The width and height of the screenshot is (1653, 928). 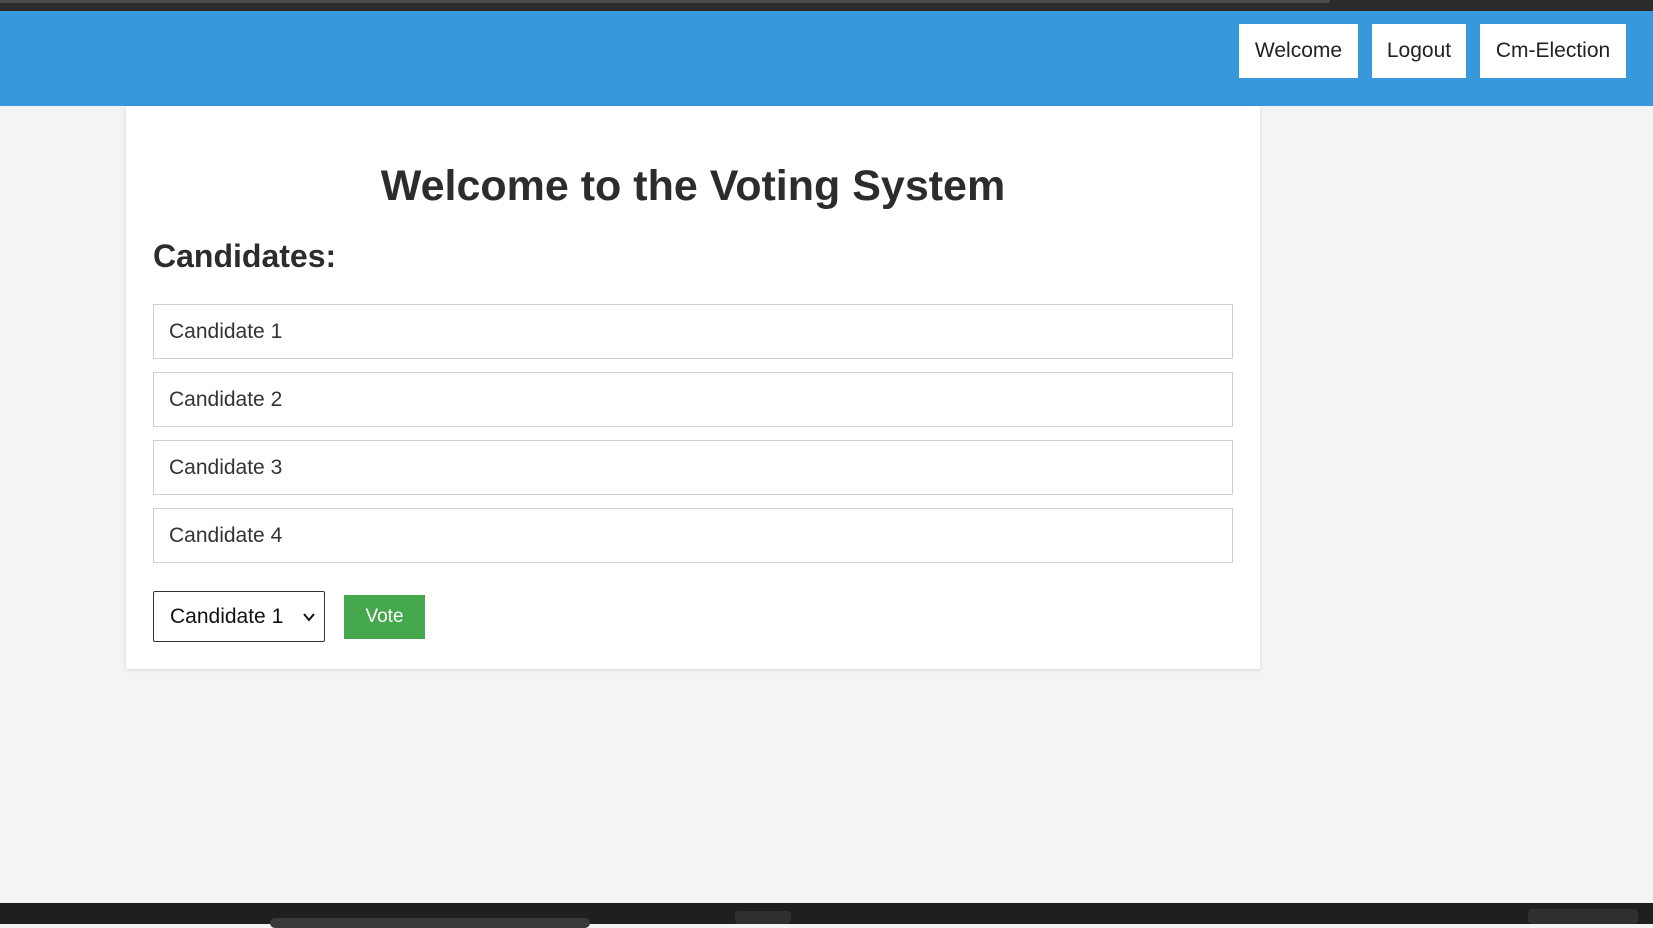 I want to click on candidate-select: Candidate 1, so click(x=239, y=616).